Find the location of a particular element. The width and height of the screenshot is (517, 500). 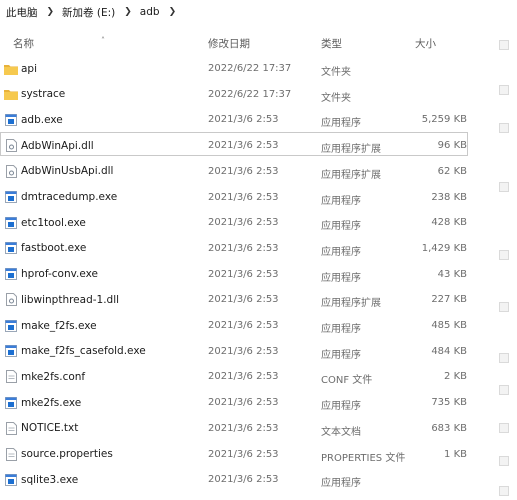

table-row: fastboot.exe 2021/3/6 2:53 应用程序 1,429 KB is located at coordinates (258, 248).